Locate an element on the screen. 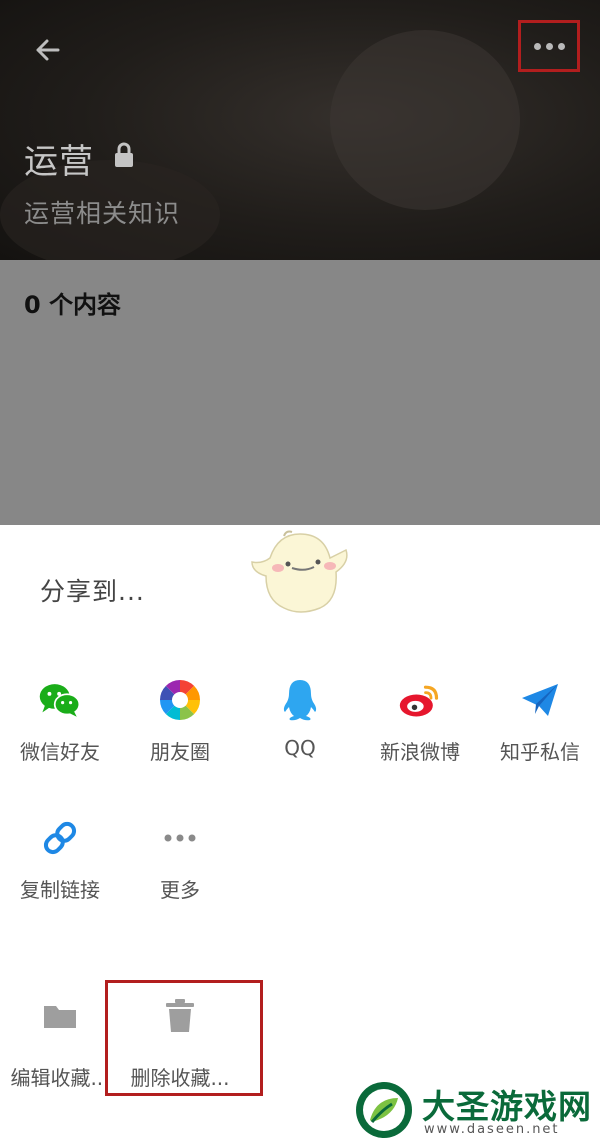  header-background-blur is located at coordinates (425, 120).